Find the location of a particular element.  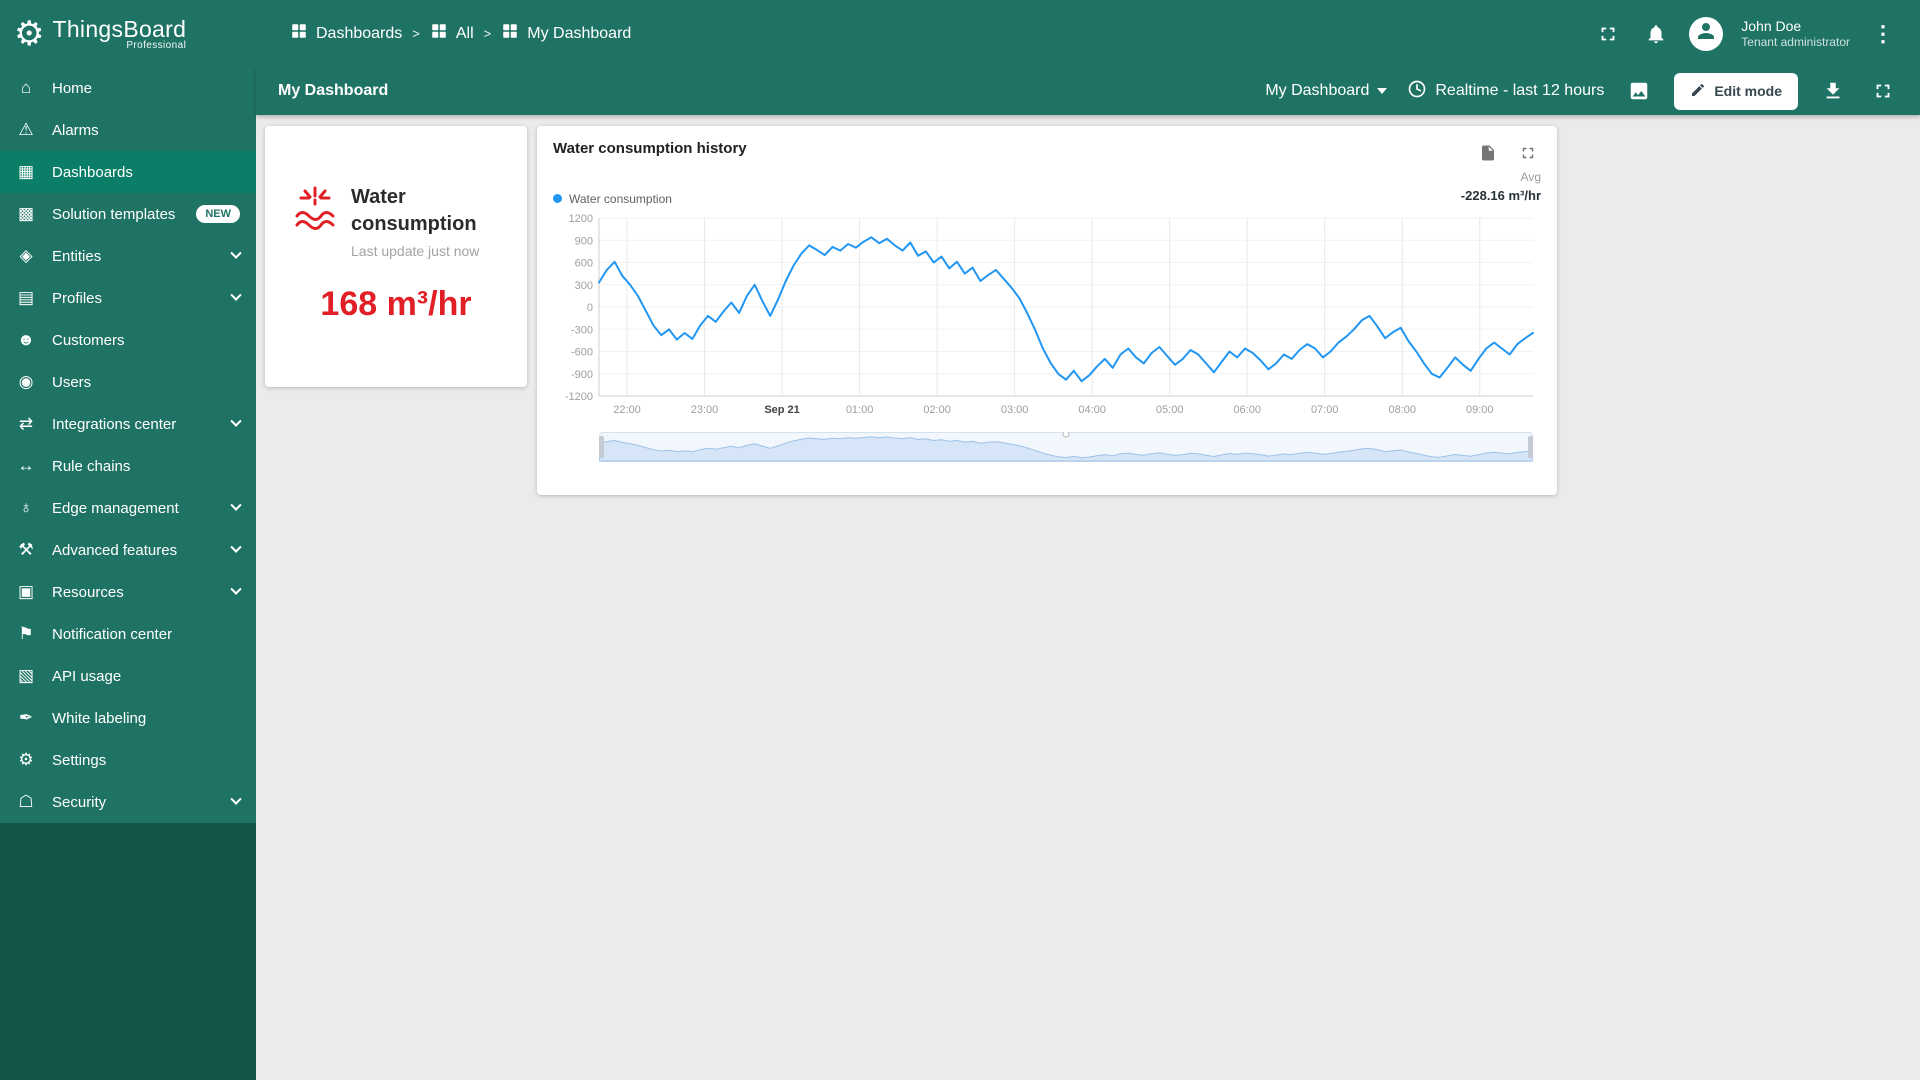

agg-label: Avg is located at coordinates (1530, 177).